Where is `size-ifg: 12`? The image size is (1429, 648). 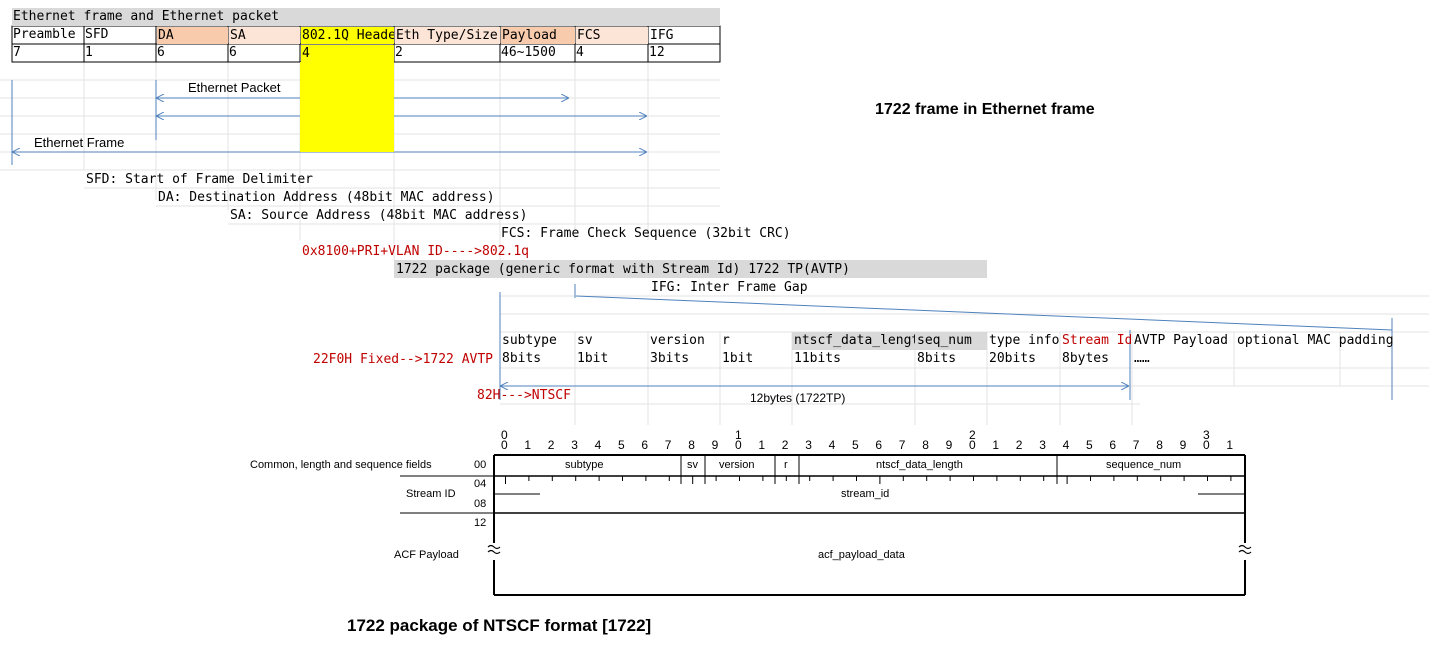 size-ifg: 12 is located at coordinates (657, 52).